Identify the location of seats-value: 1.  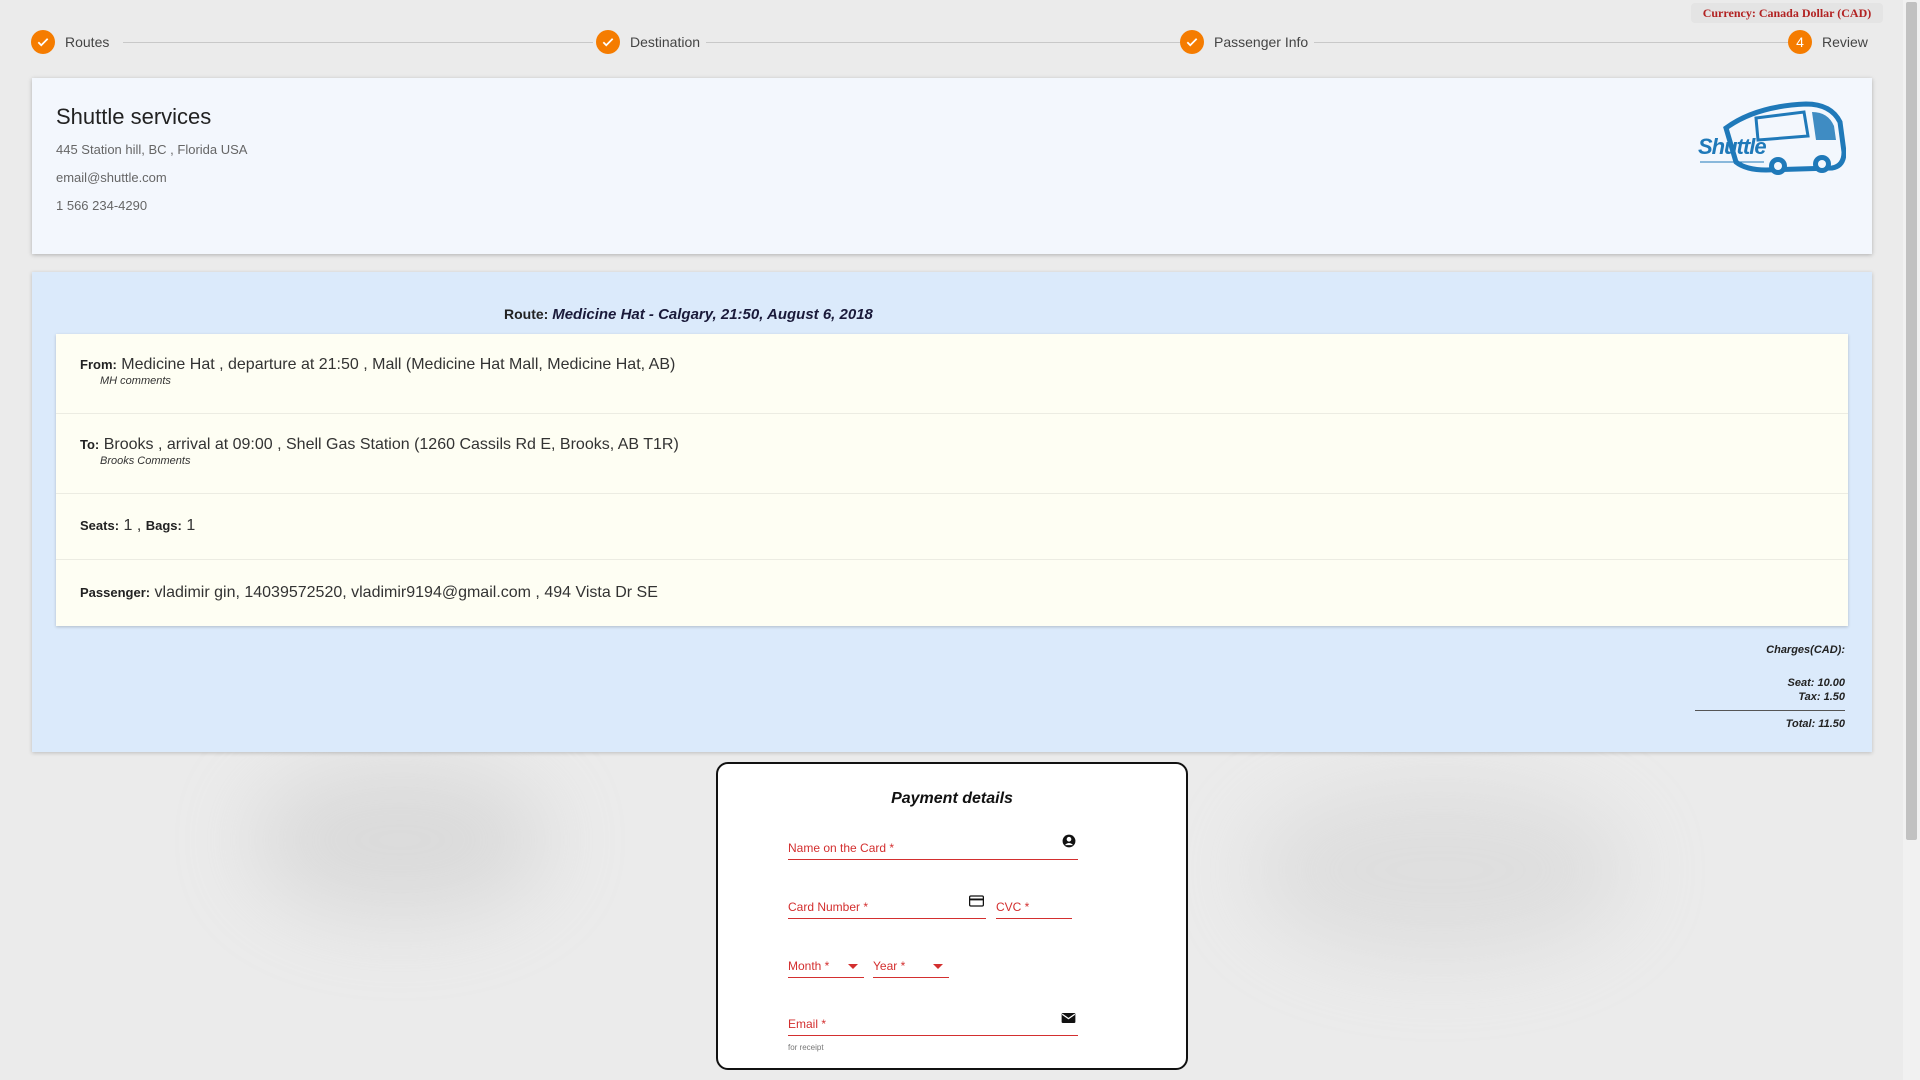
(128, 525).